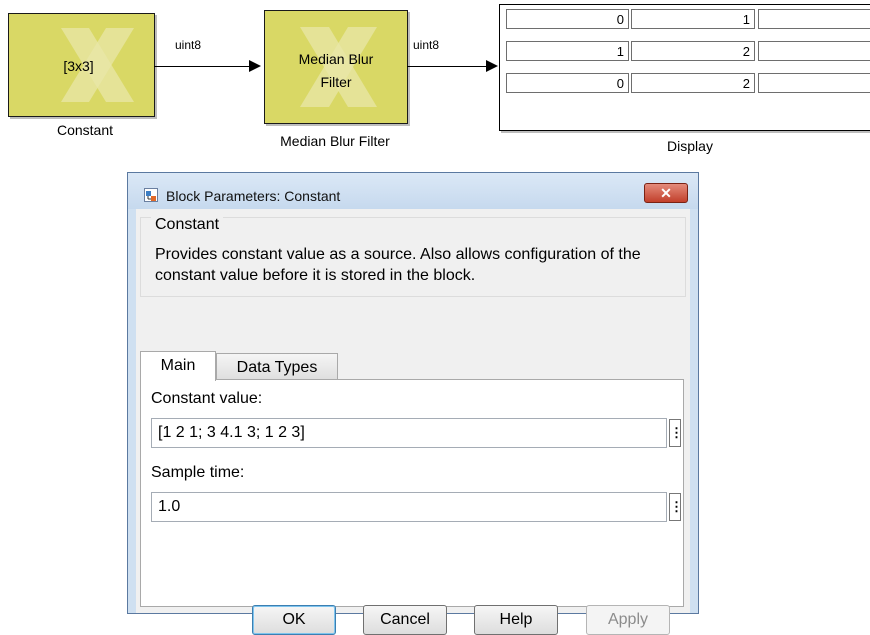 This screenshot has height=635, width=870. Describe the element at coordinates (207, 398) in the screenshot. I see `constant-value-label: Constant value:` at that location.